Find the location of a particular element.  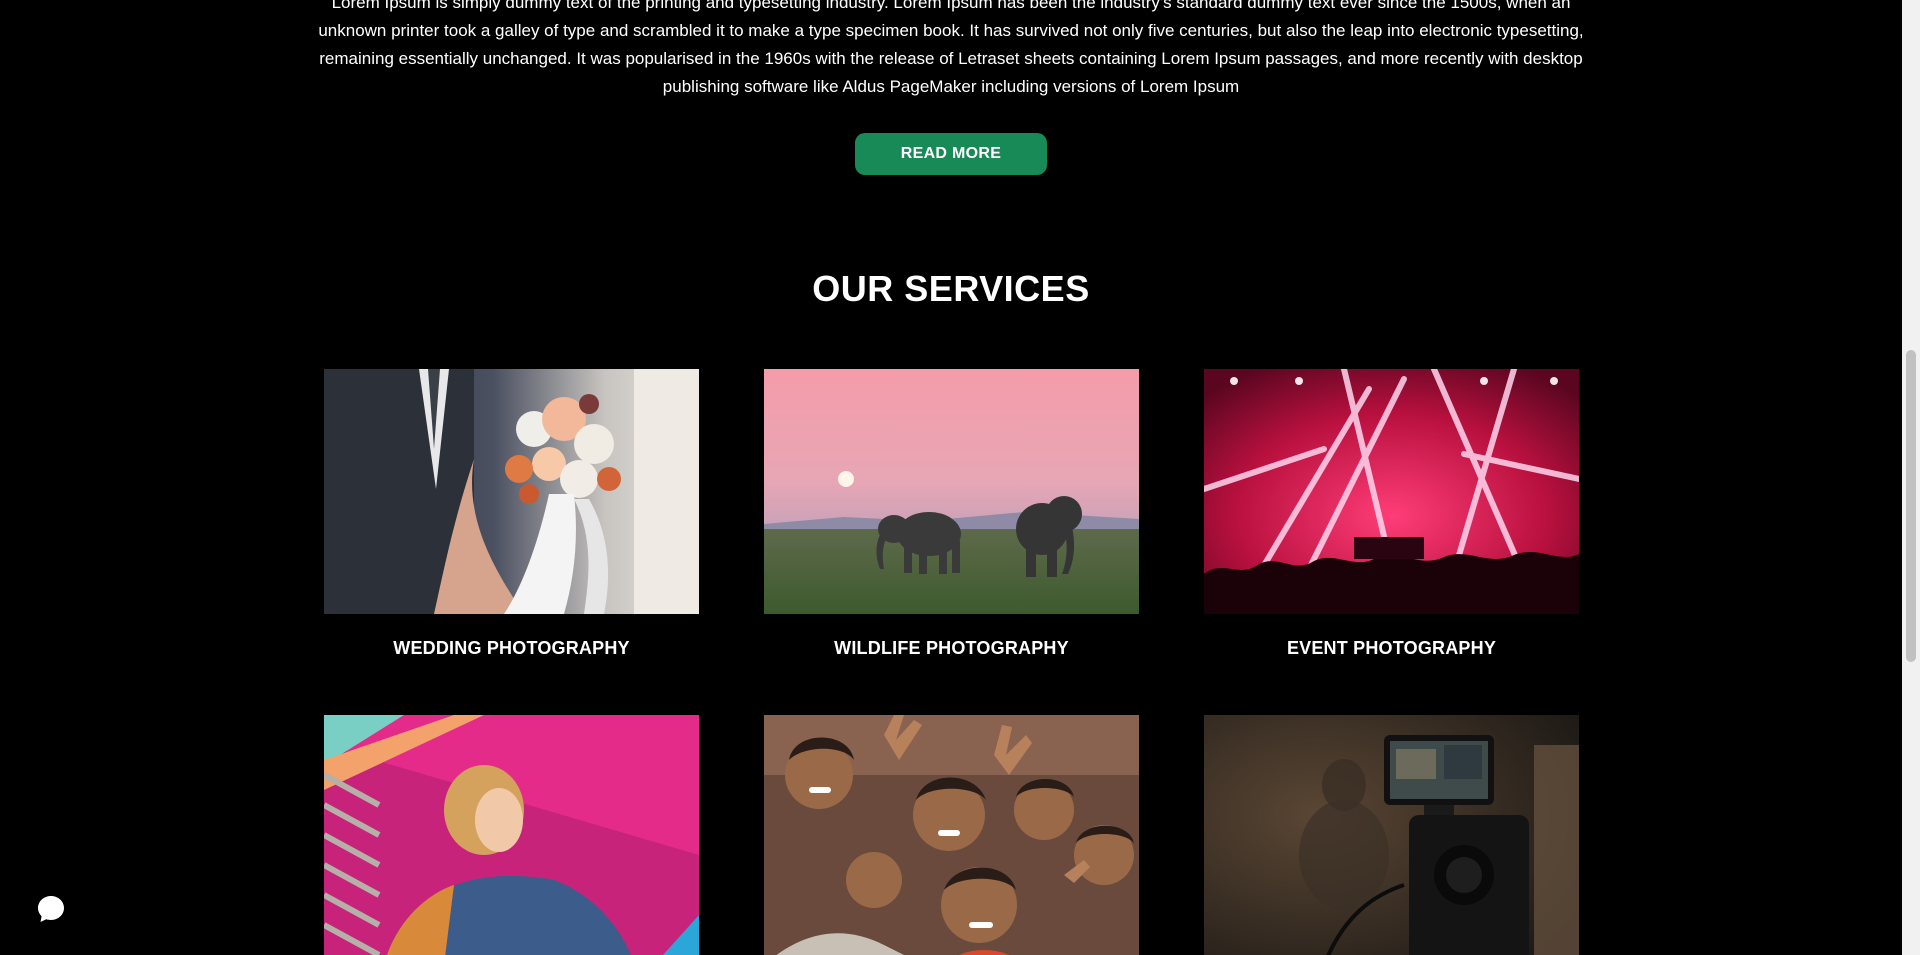

chat-bubble-icon is located at coordinates (51, 911).